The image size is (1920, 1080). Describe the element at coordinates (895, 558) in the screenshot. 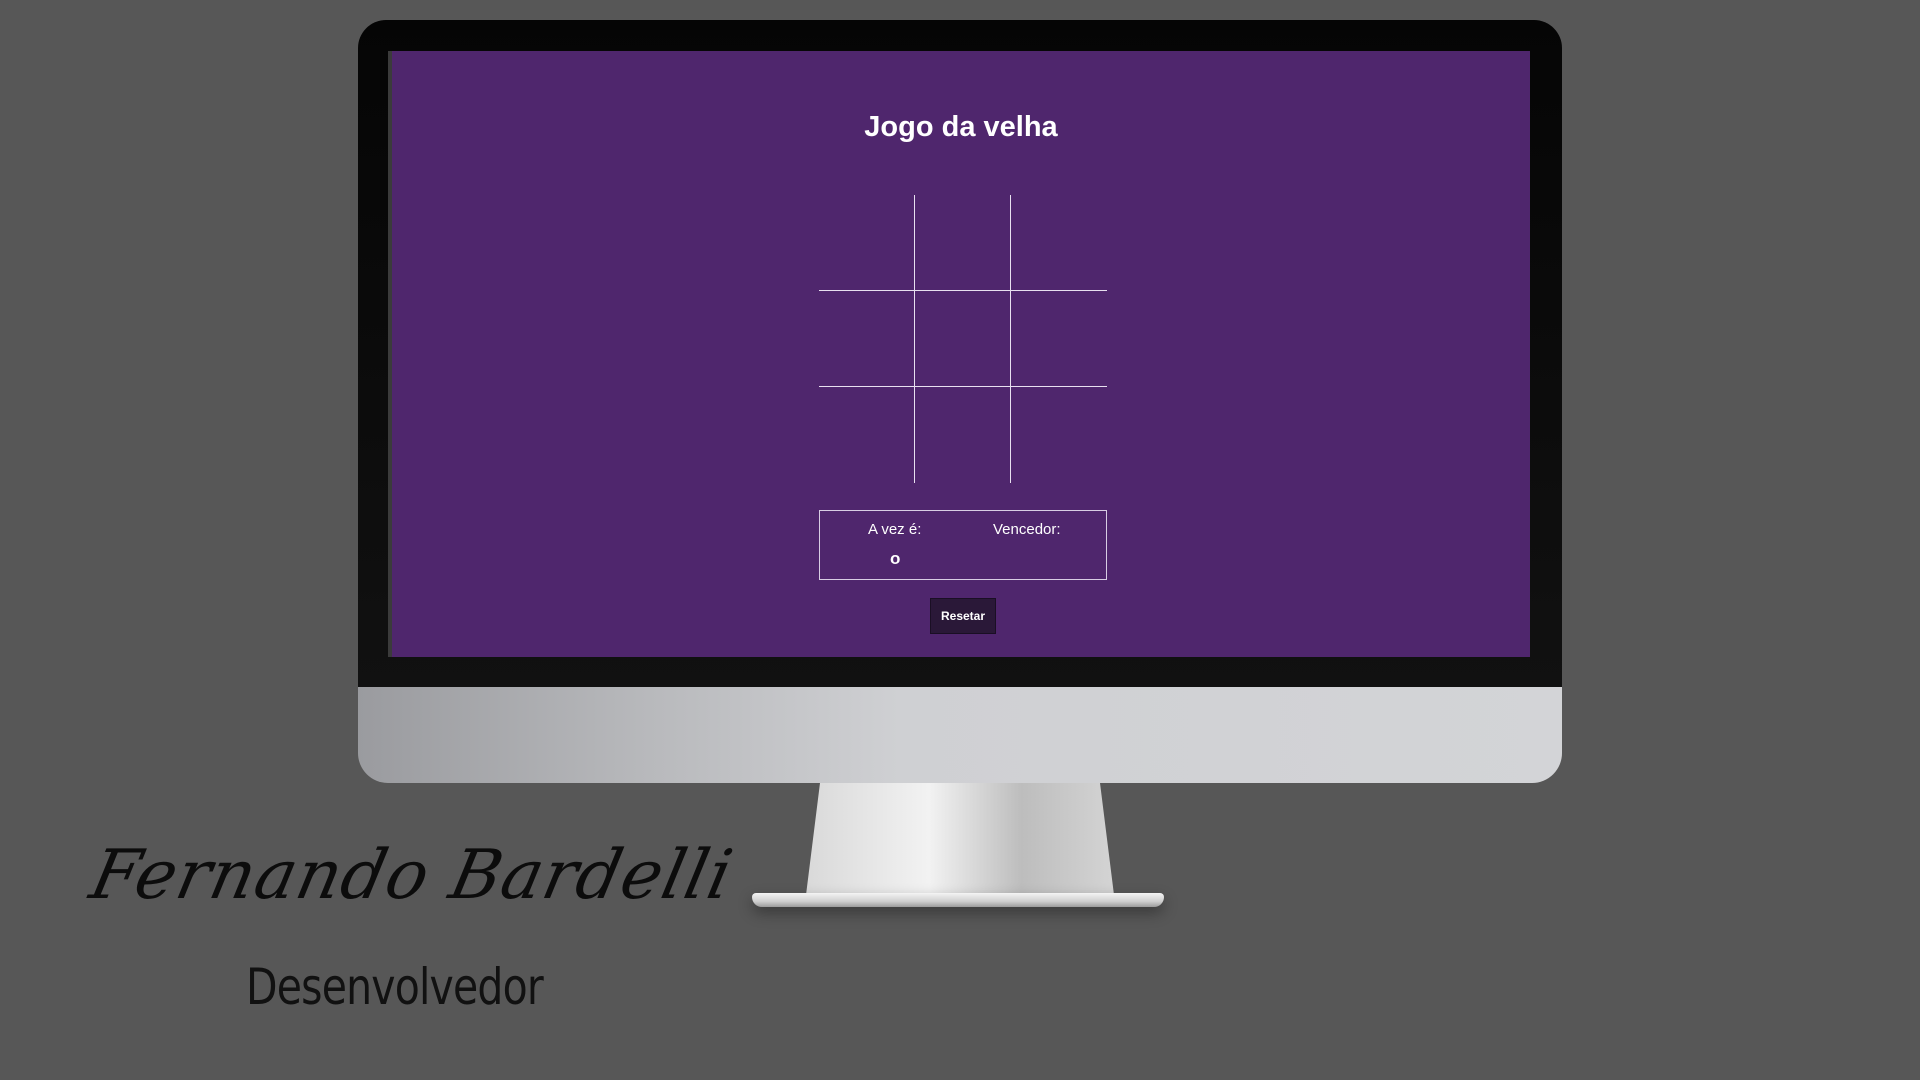

I see `turn-value: o` at that location.